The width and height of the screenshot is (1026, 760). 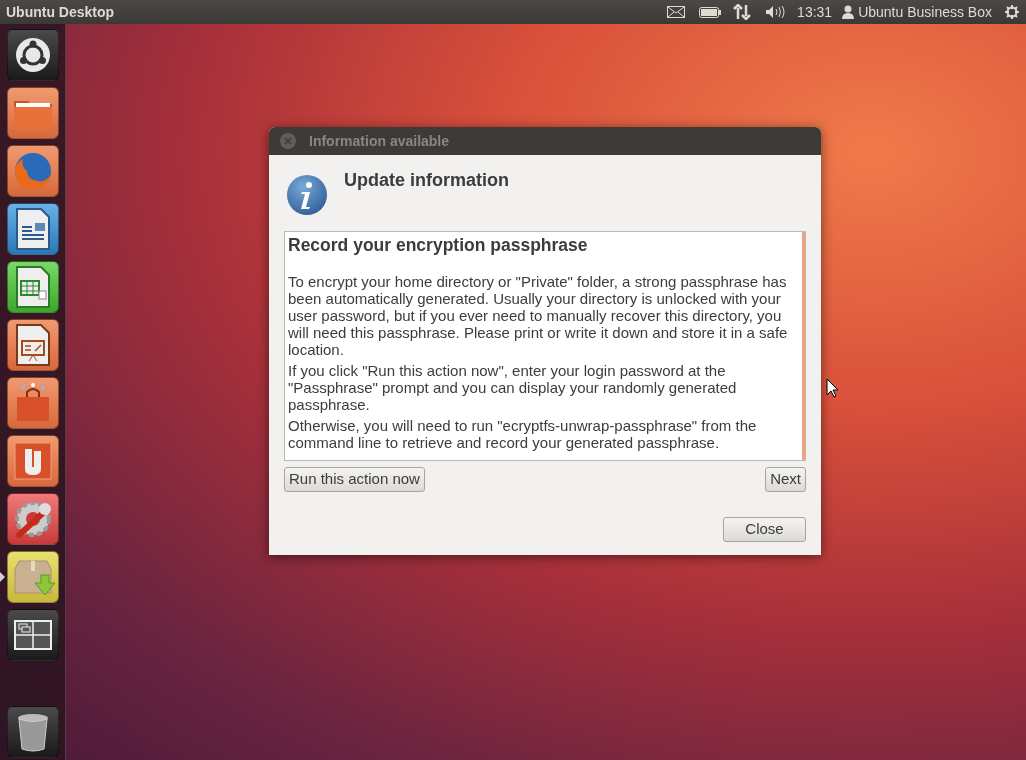 I want to click on network-icon, so click(x=742, y=12).